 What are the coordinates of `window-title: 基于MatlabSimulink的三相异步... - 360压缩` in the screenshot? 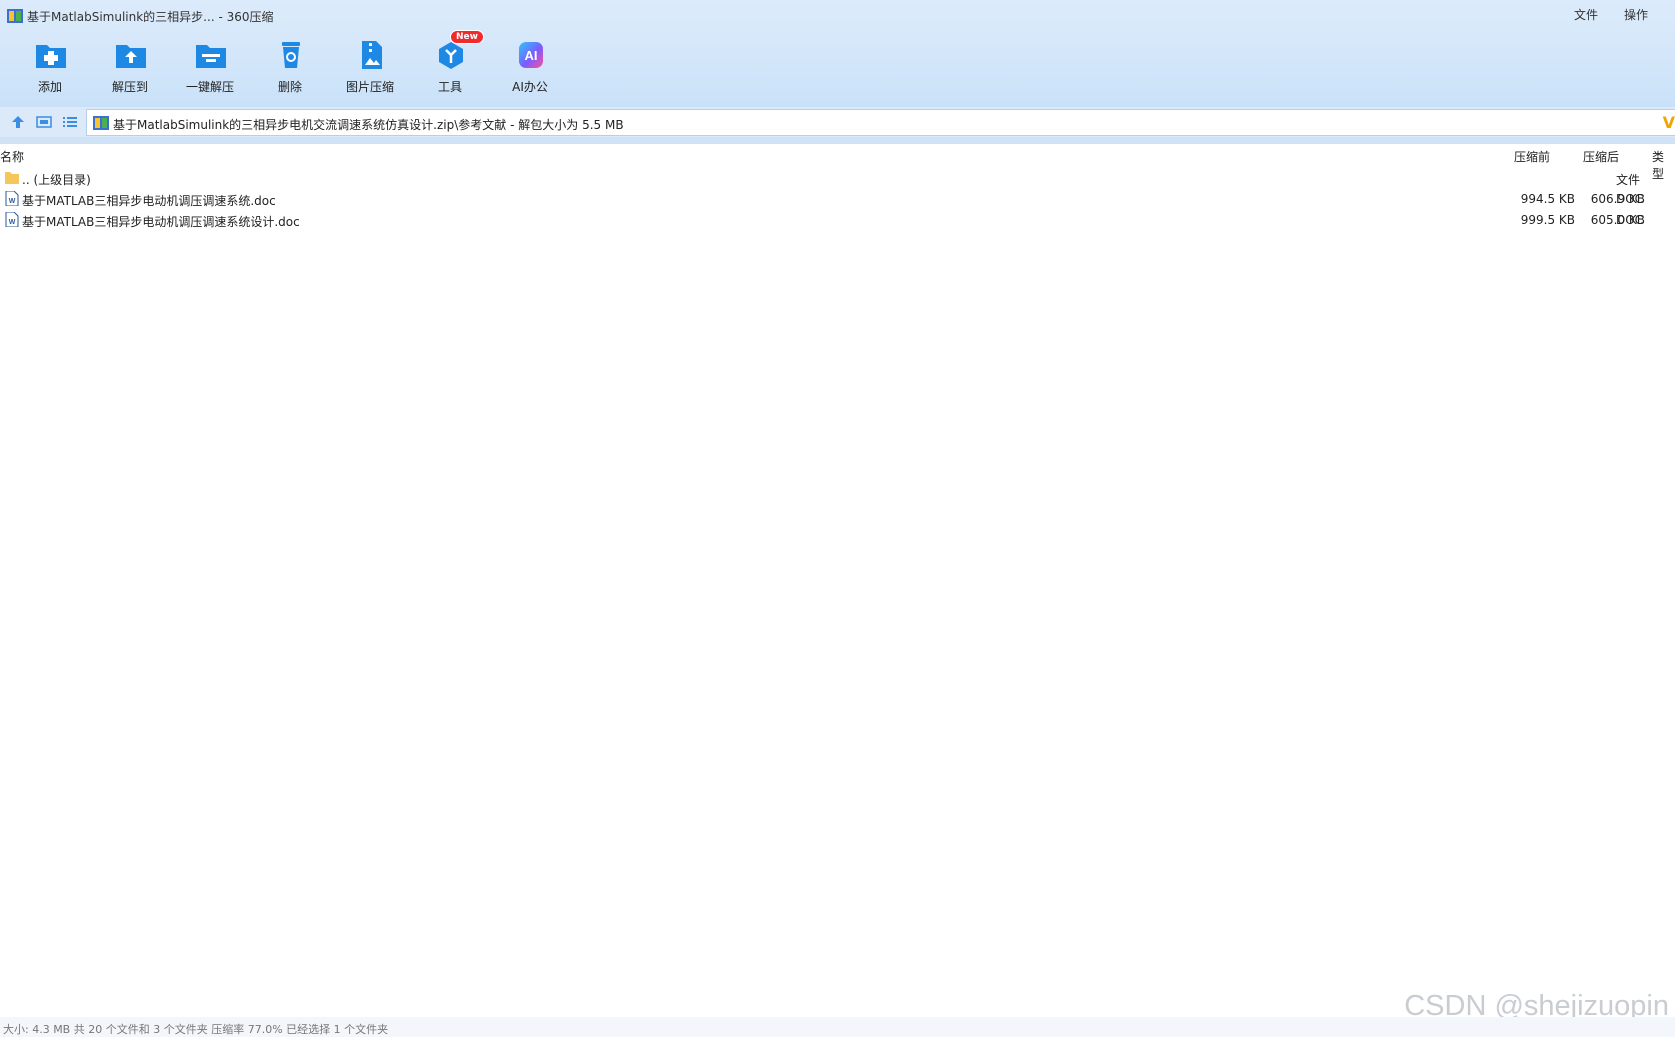 It's located at (150, 17).